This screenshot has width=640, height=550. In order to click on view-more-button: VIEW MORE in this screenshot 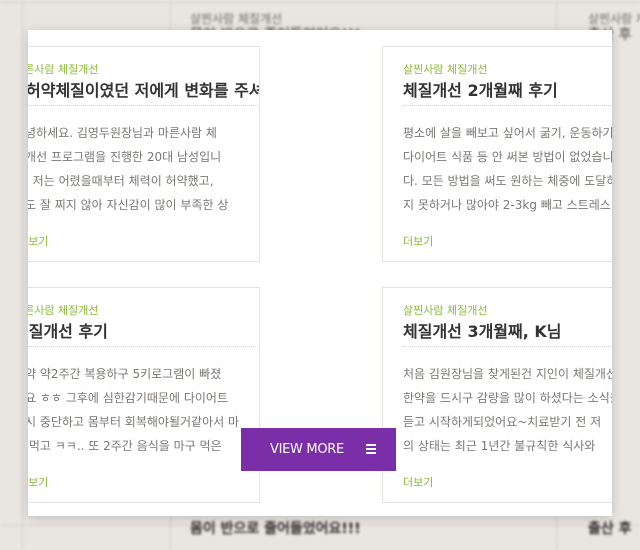, I will do `click(318, 449)`.